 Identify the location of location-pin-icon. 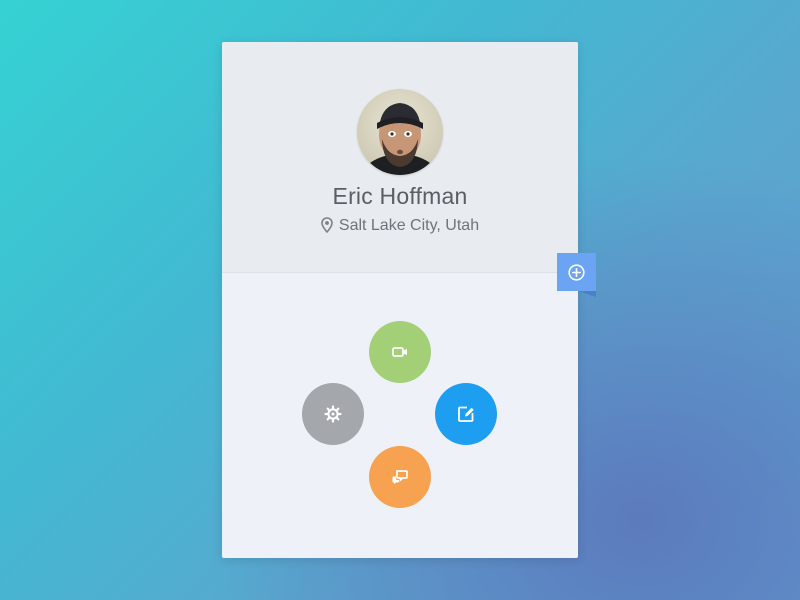
(327, 227).